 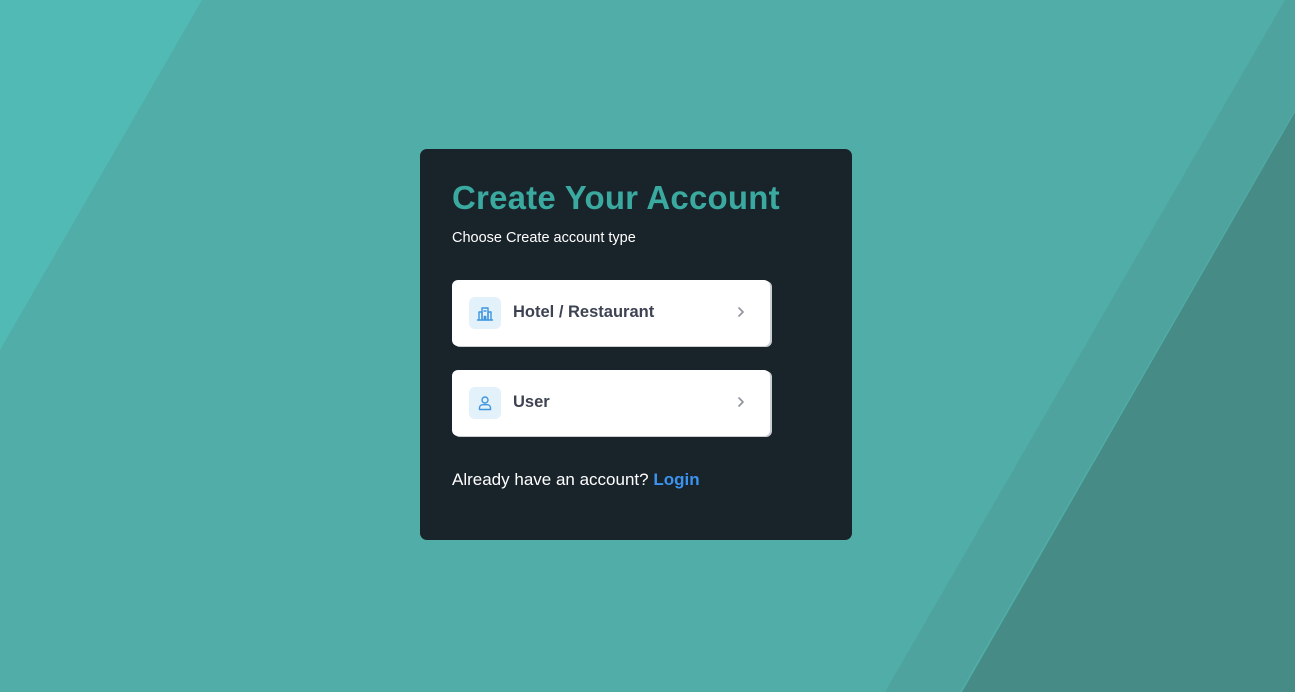 What do you see at coordinates (531, 402) in the screenshot?
I see `user-label: User` at bounding box center [531, 402].